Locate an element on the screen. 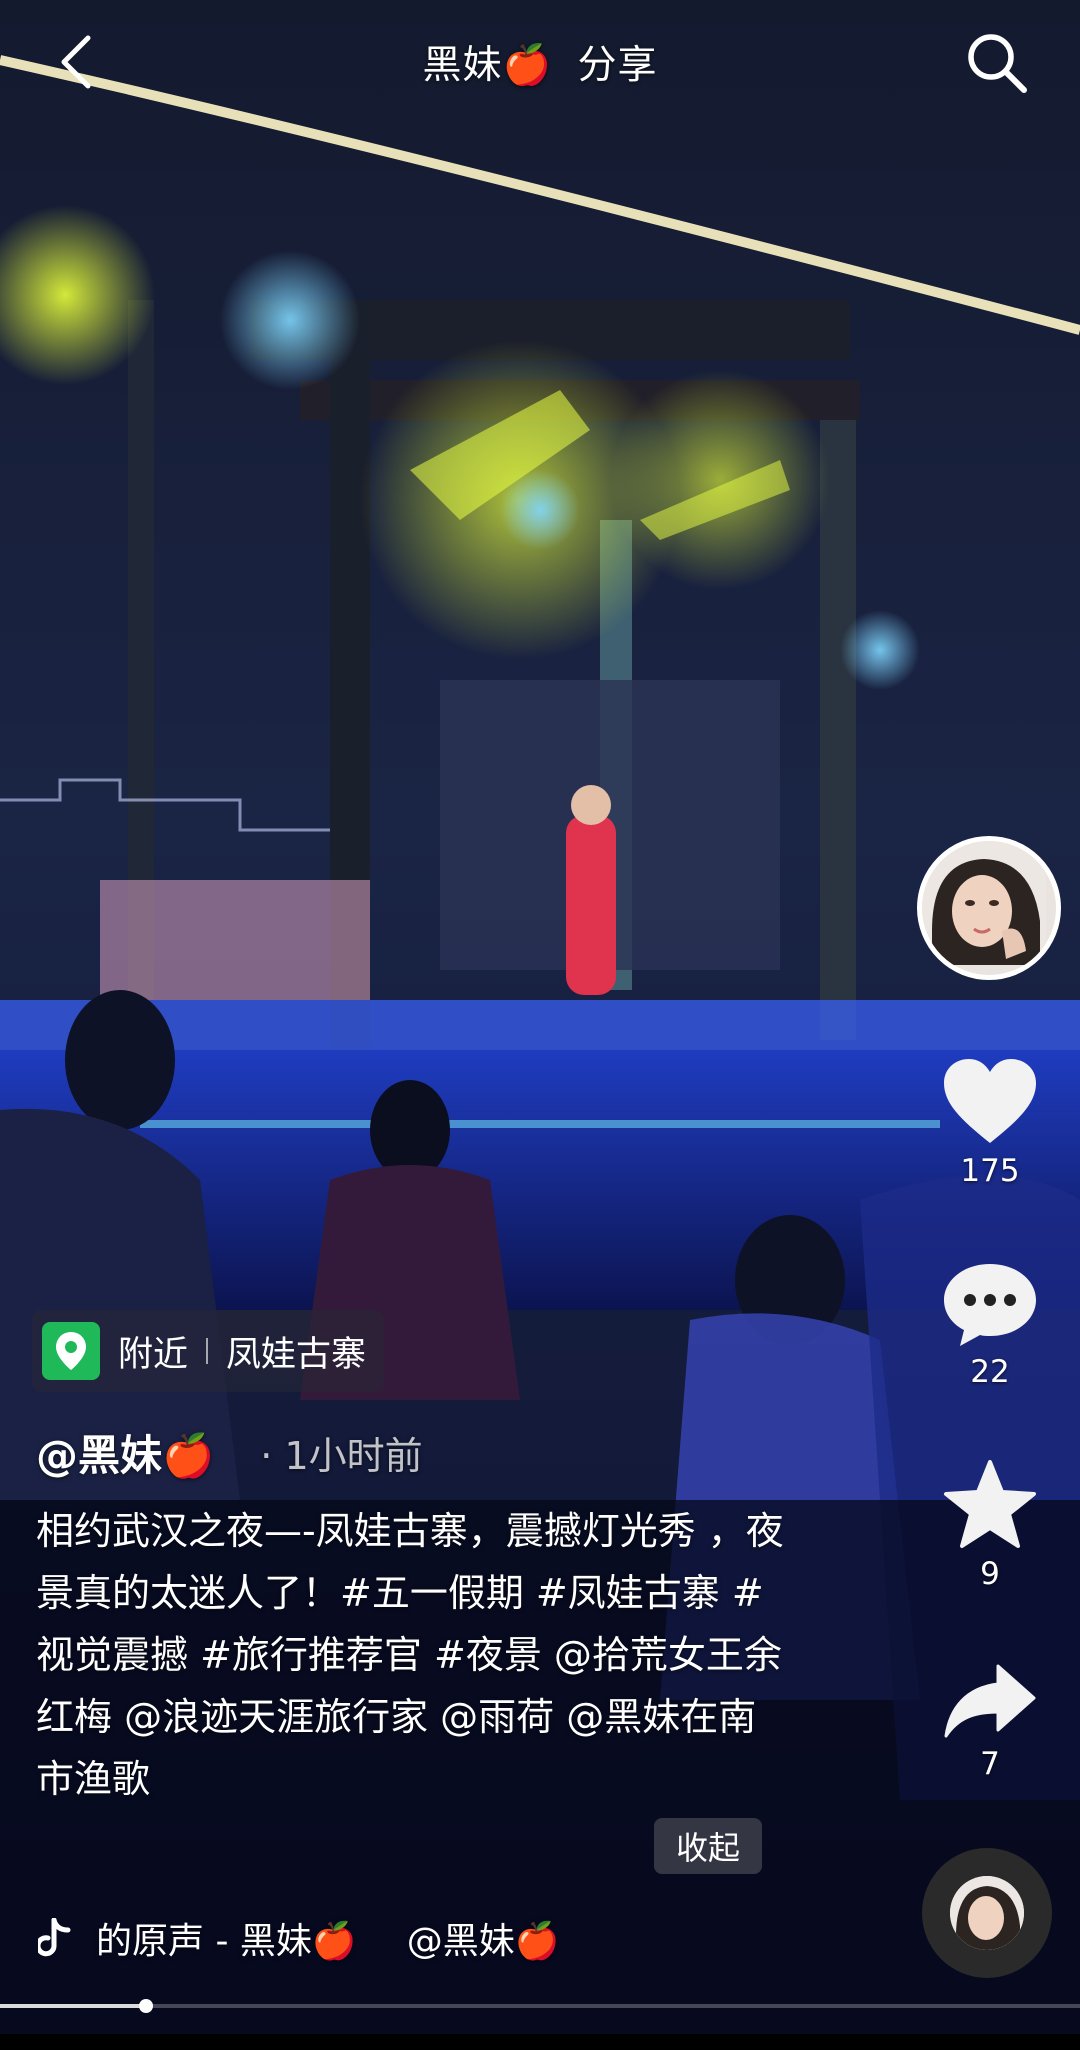  progress-knob is located at coordinates (145, 2006).